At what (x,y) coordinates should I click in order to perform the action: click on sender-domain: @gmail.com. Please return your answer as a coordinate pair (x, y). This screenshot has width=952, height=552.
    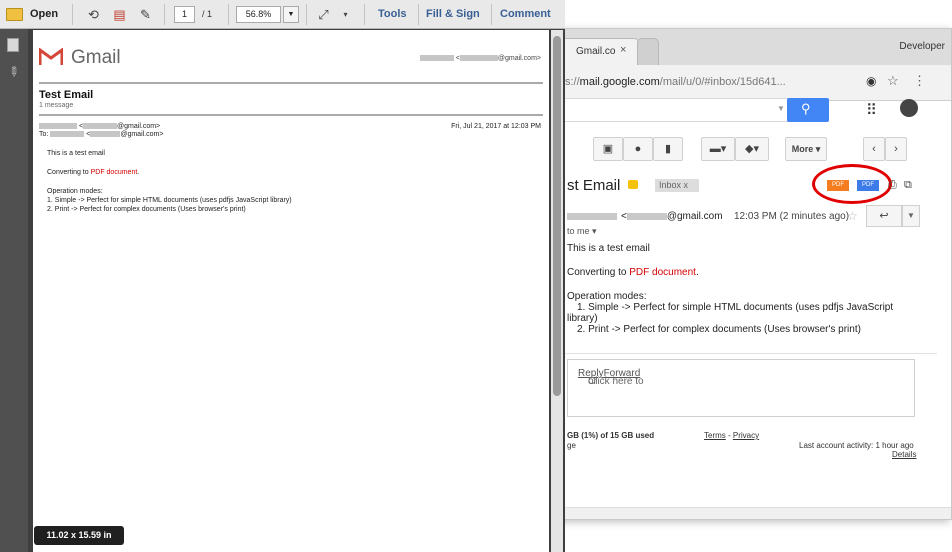
    Looking at the image, I should click on (694, 216).